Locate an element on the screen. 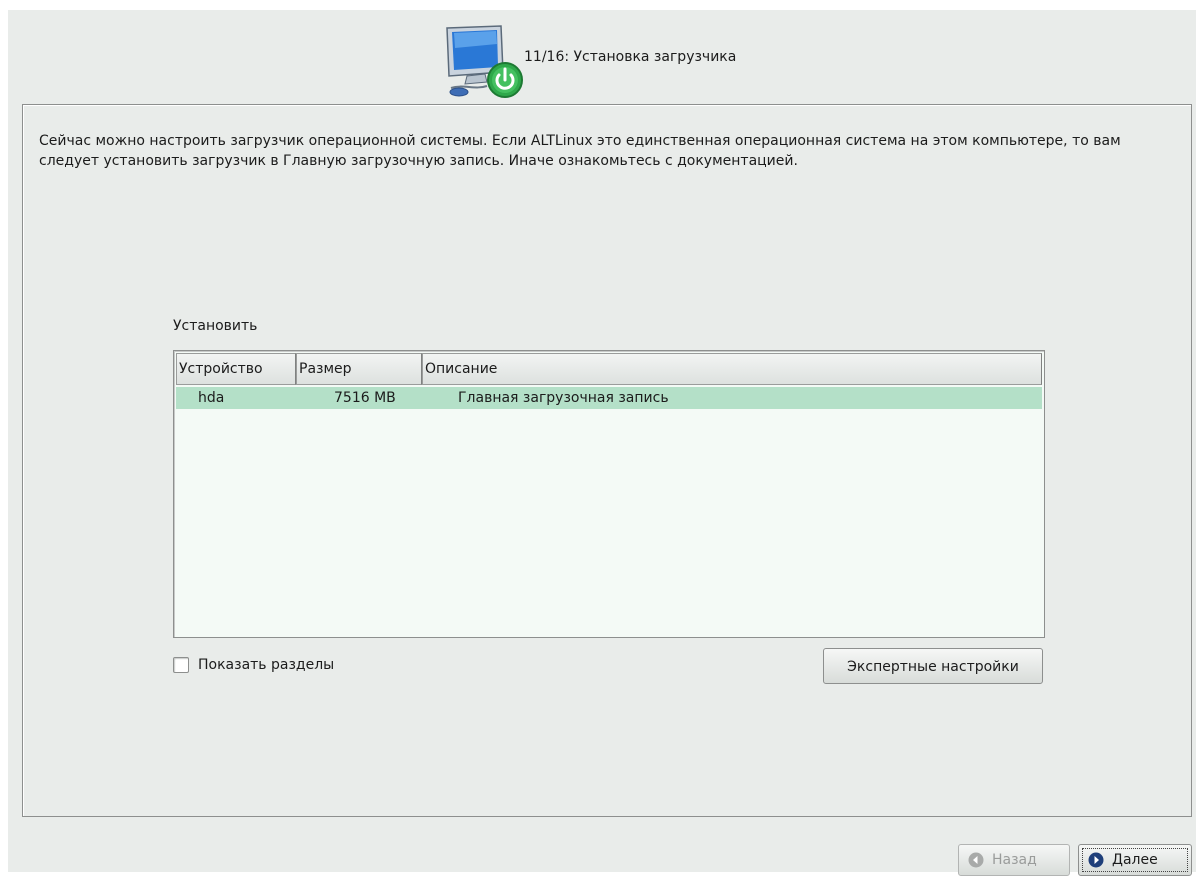  cell-size: 7516 MB is located at coordinates (365, 398).